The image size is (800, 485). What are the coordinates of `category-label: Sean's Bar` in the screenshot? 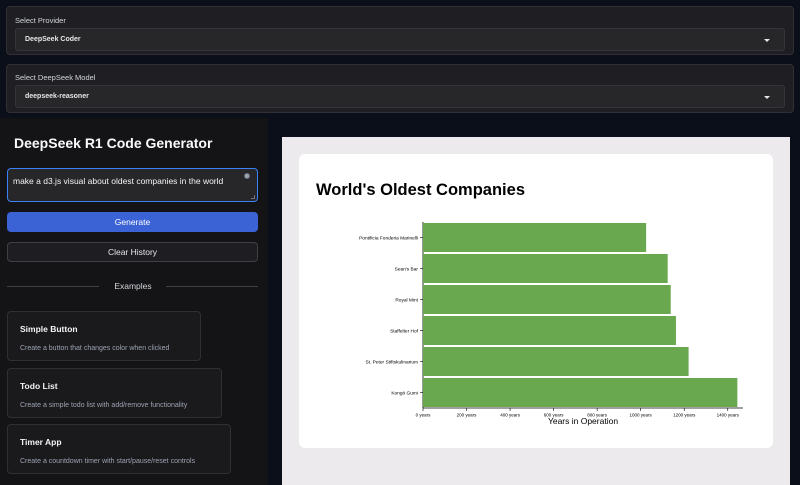 It's located at (407, 269).